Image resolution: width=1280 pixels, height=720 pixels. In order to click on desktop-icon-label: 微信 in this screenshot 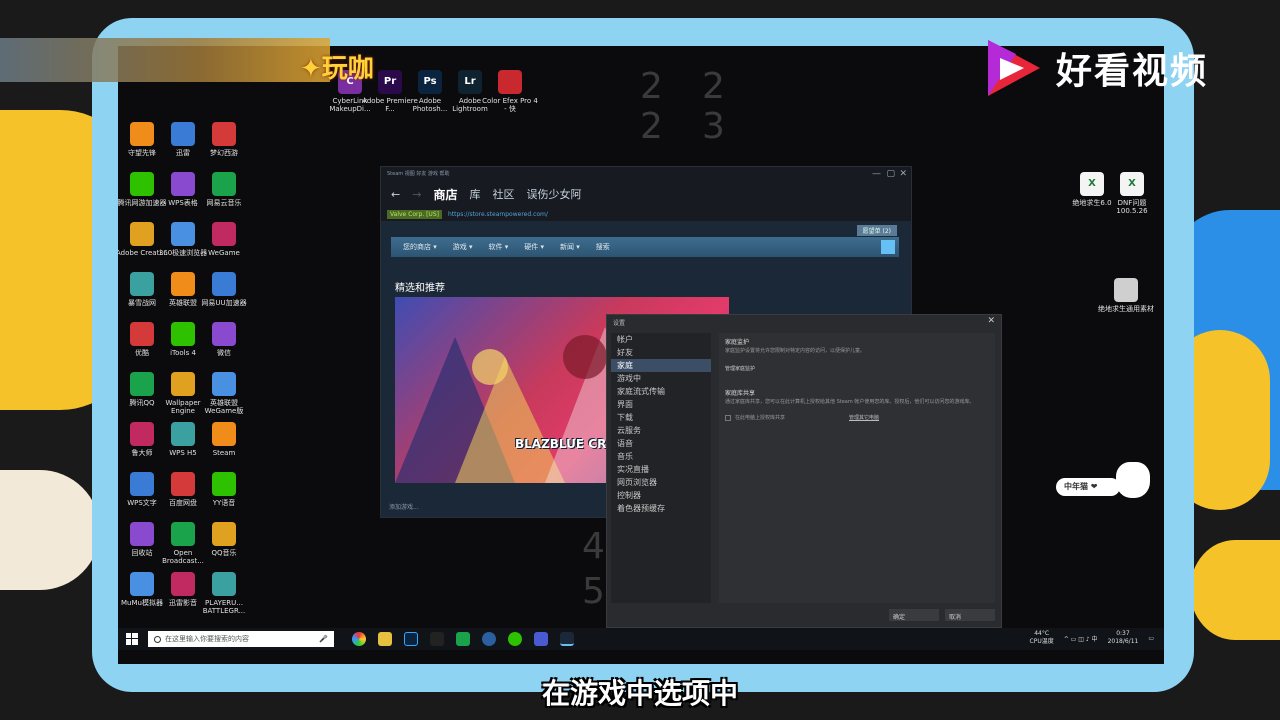, I will do `click(224, 353)`.